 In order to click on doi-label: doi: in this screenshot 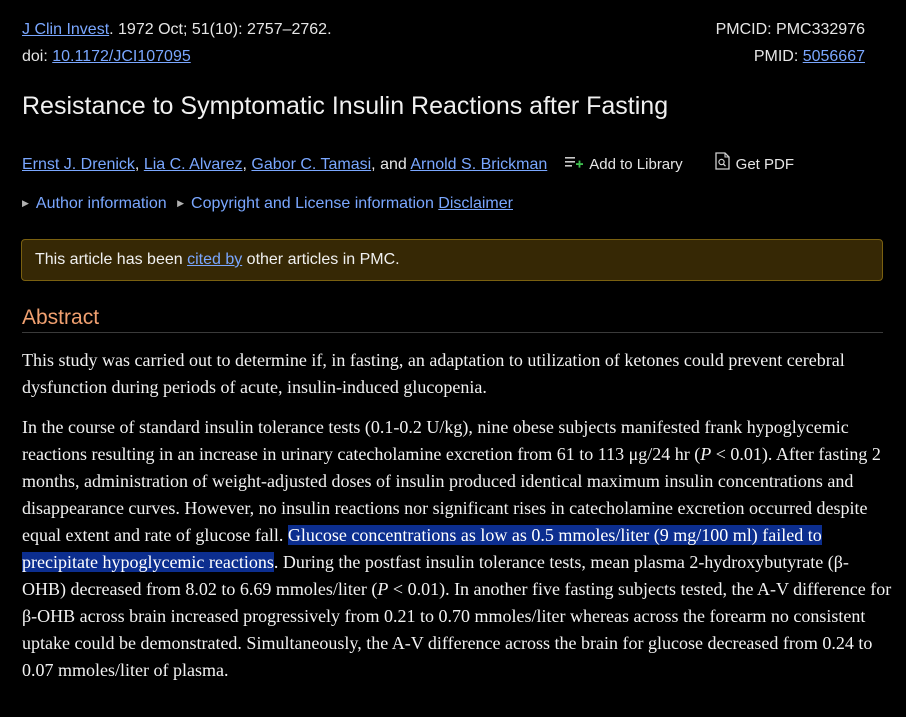, I will do `click(37, 56)`.